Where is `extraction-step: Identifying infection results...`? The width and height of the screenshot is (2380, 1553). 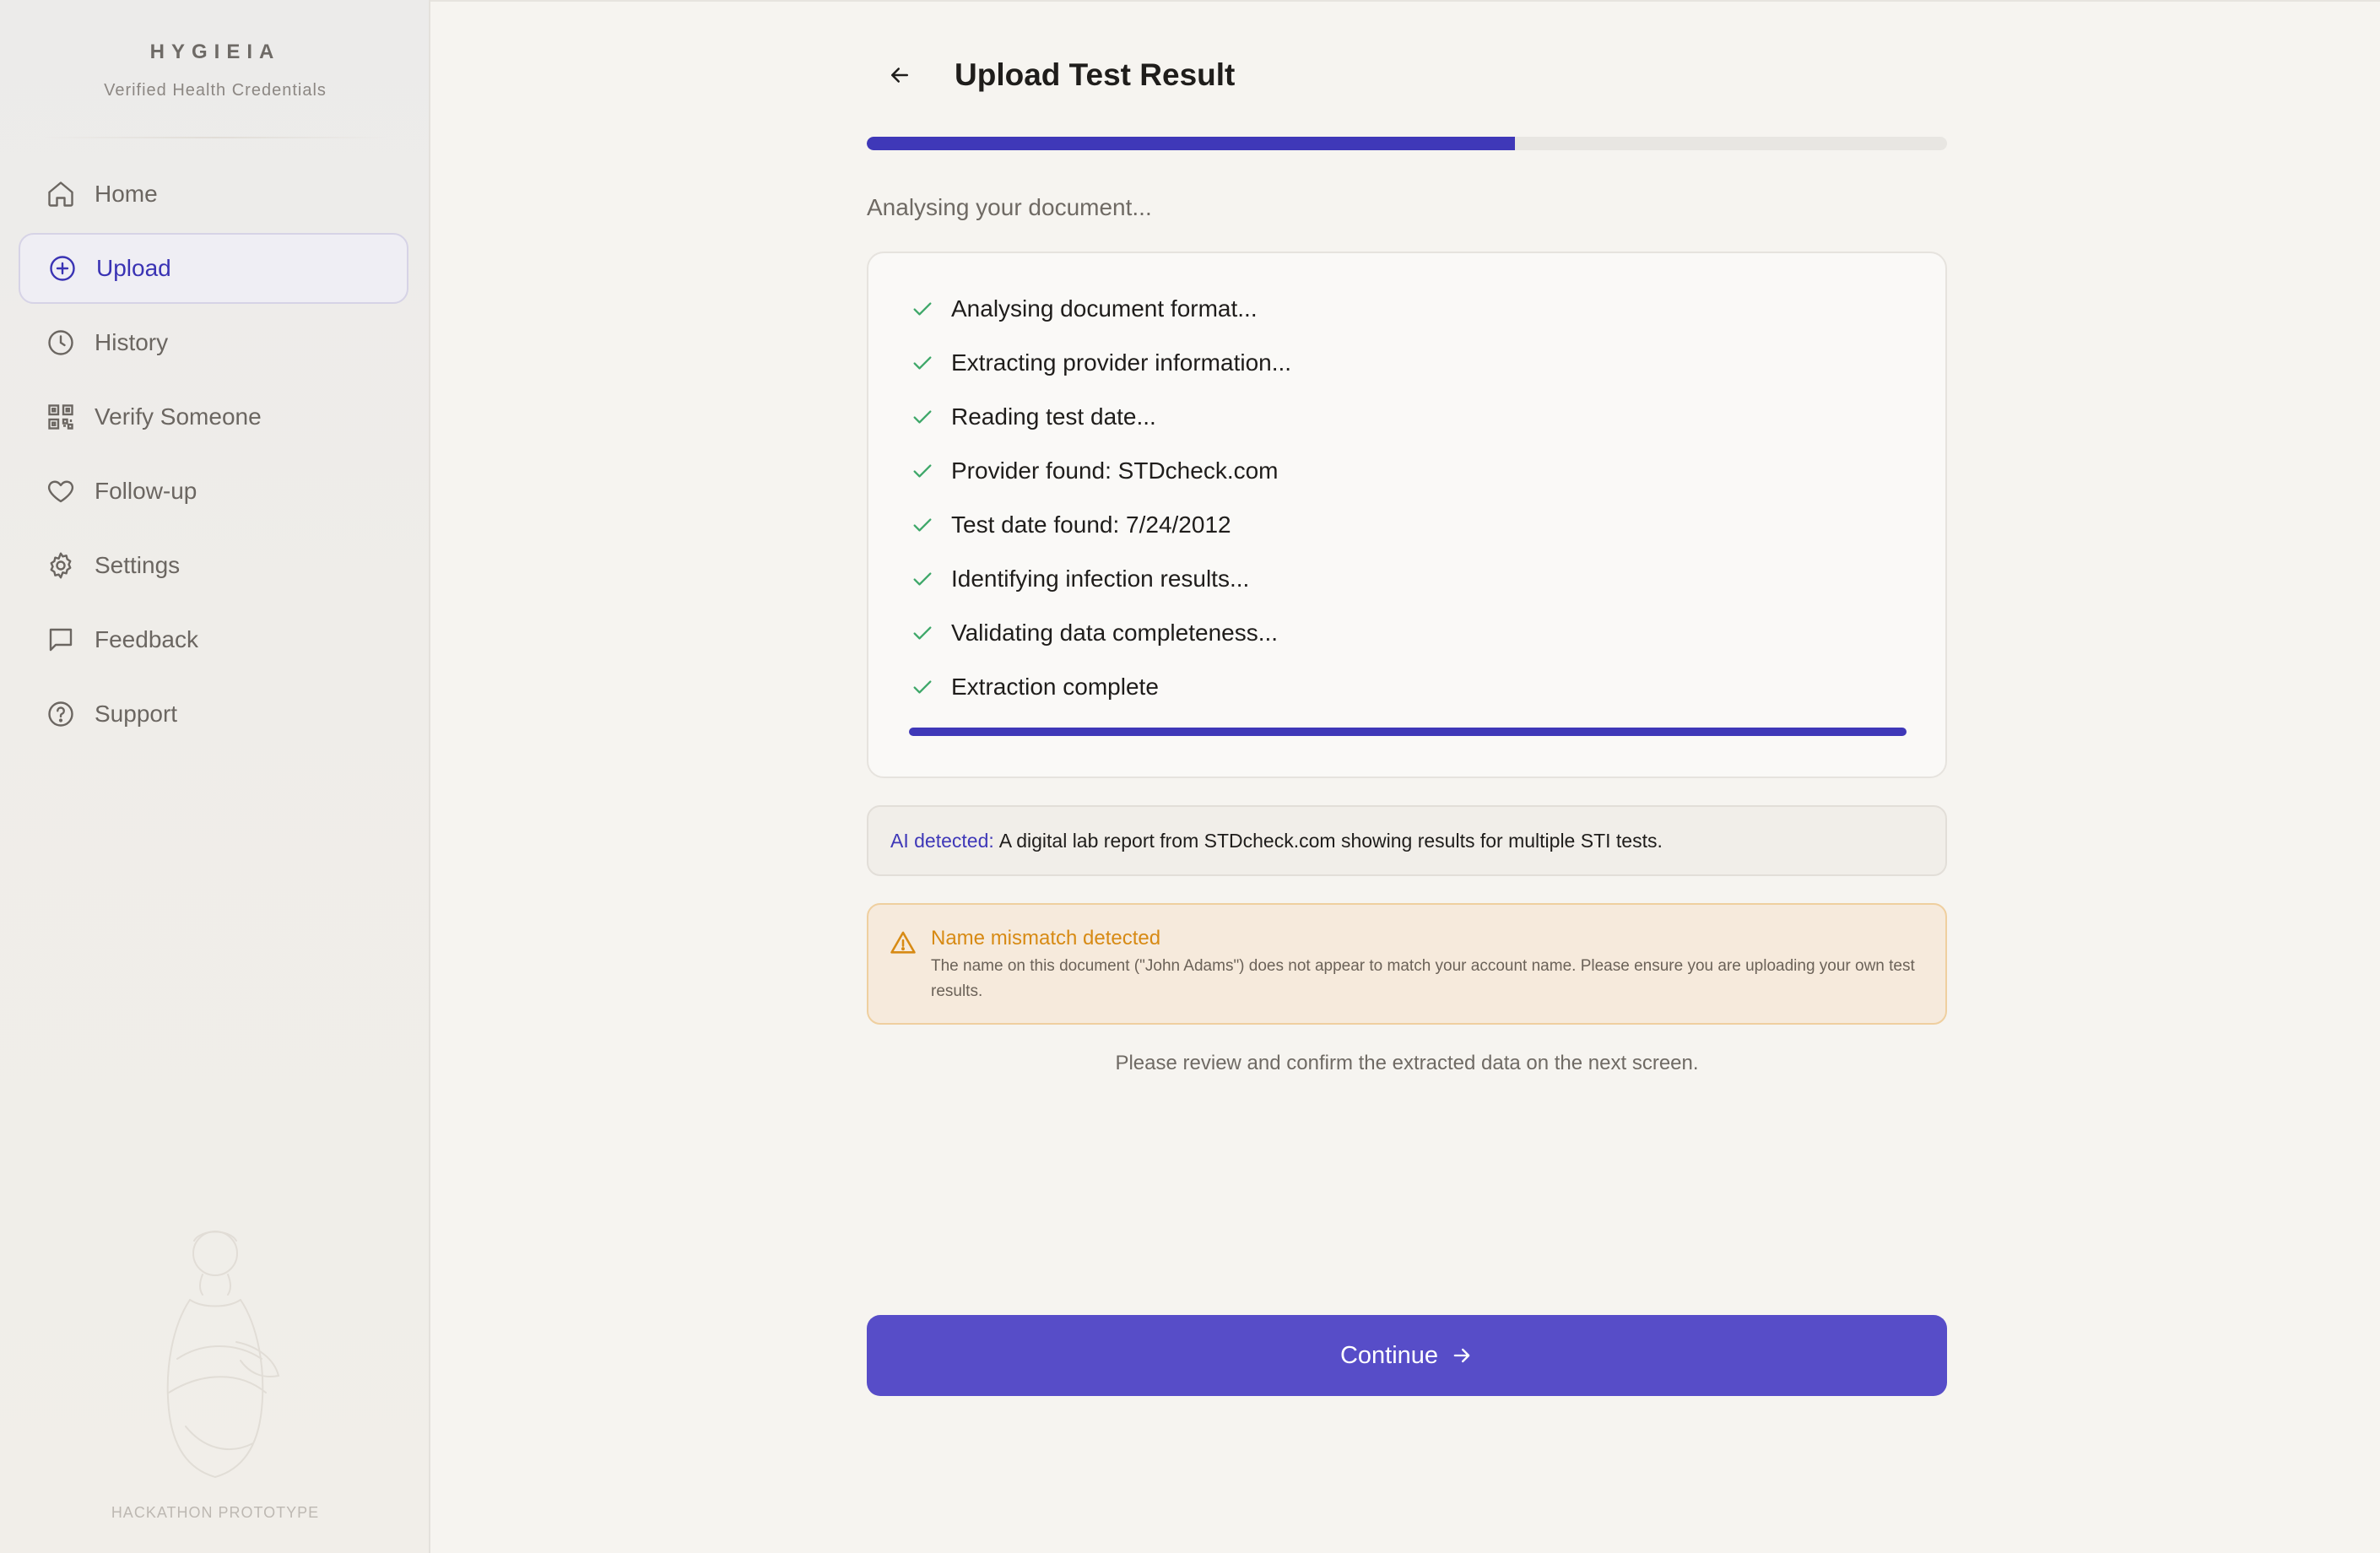
extraction-step: Identifying infection results... is located at coordinates (1101, 579).